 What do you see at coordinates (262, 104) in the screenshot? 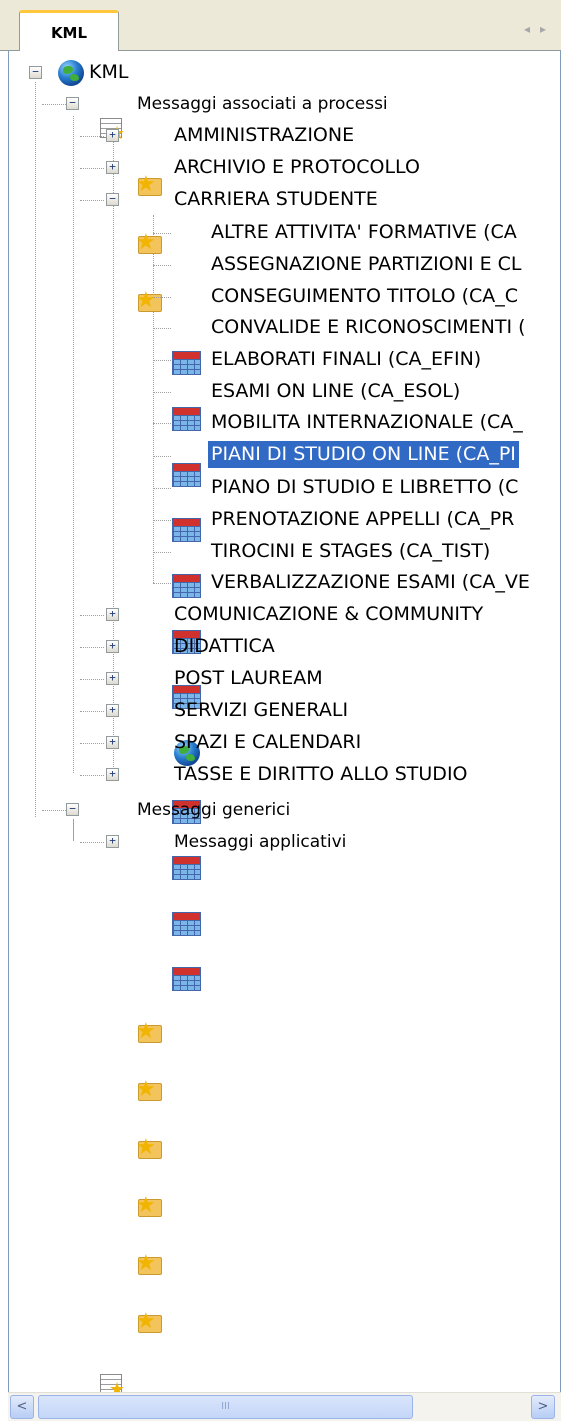
I see `tree-item-group1: Messaggi associati a processi` at bounding box center [262, 104].